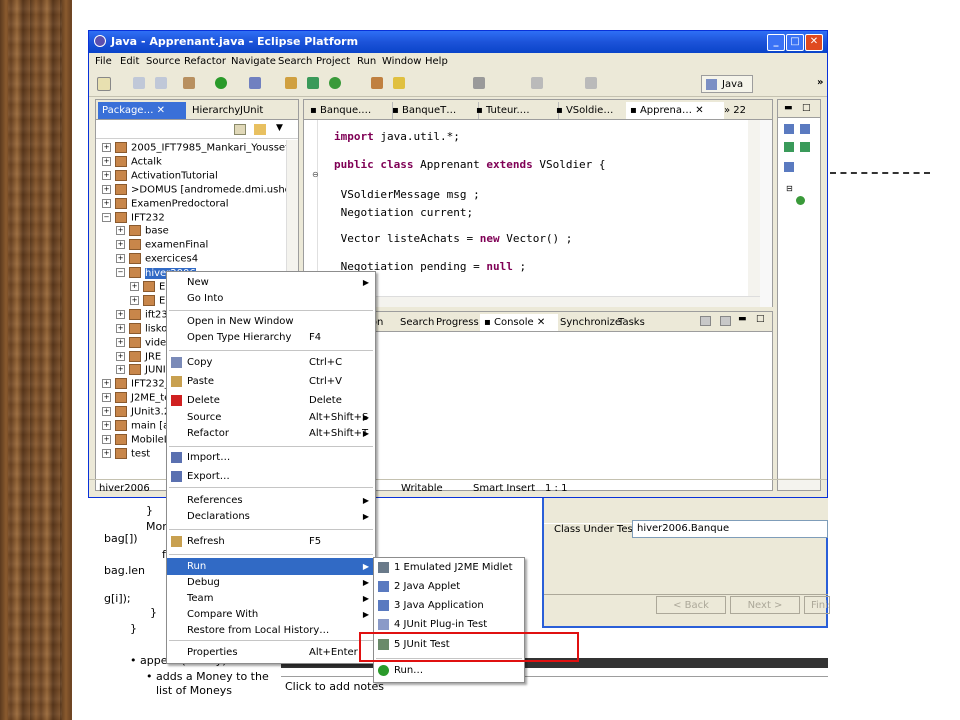  I want to click on context-menu-item: Debug ▶, so click(271, 582).